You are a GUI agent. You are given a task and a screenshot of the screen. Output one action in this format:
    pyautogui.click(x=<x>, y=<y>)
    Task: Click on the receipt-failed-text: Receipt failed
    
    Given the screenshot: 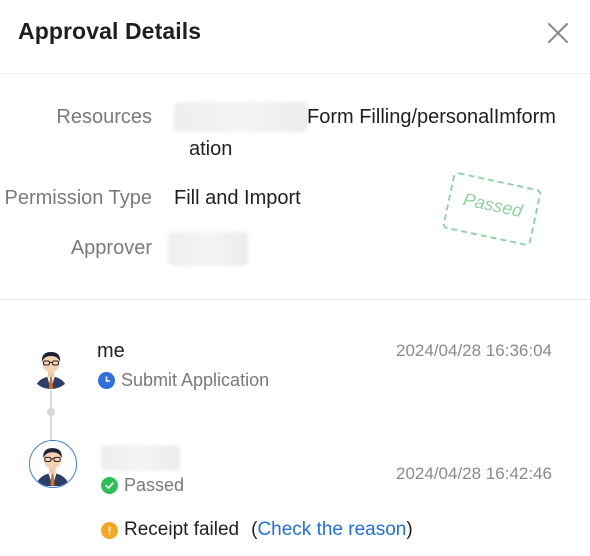 What is the action you would take?
    pyautogui.click(x=182, y=529)
    